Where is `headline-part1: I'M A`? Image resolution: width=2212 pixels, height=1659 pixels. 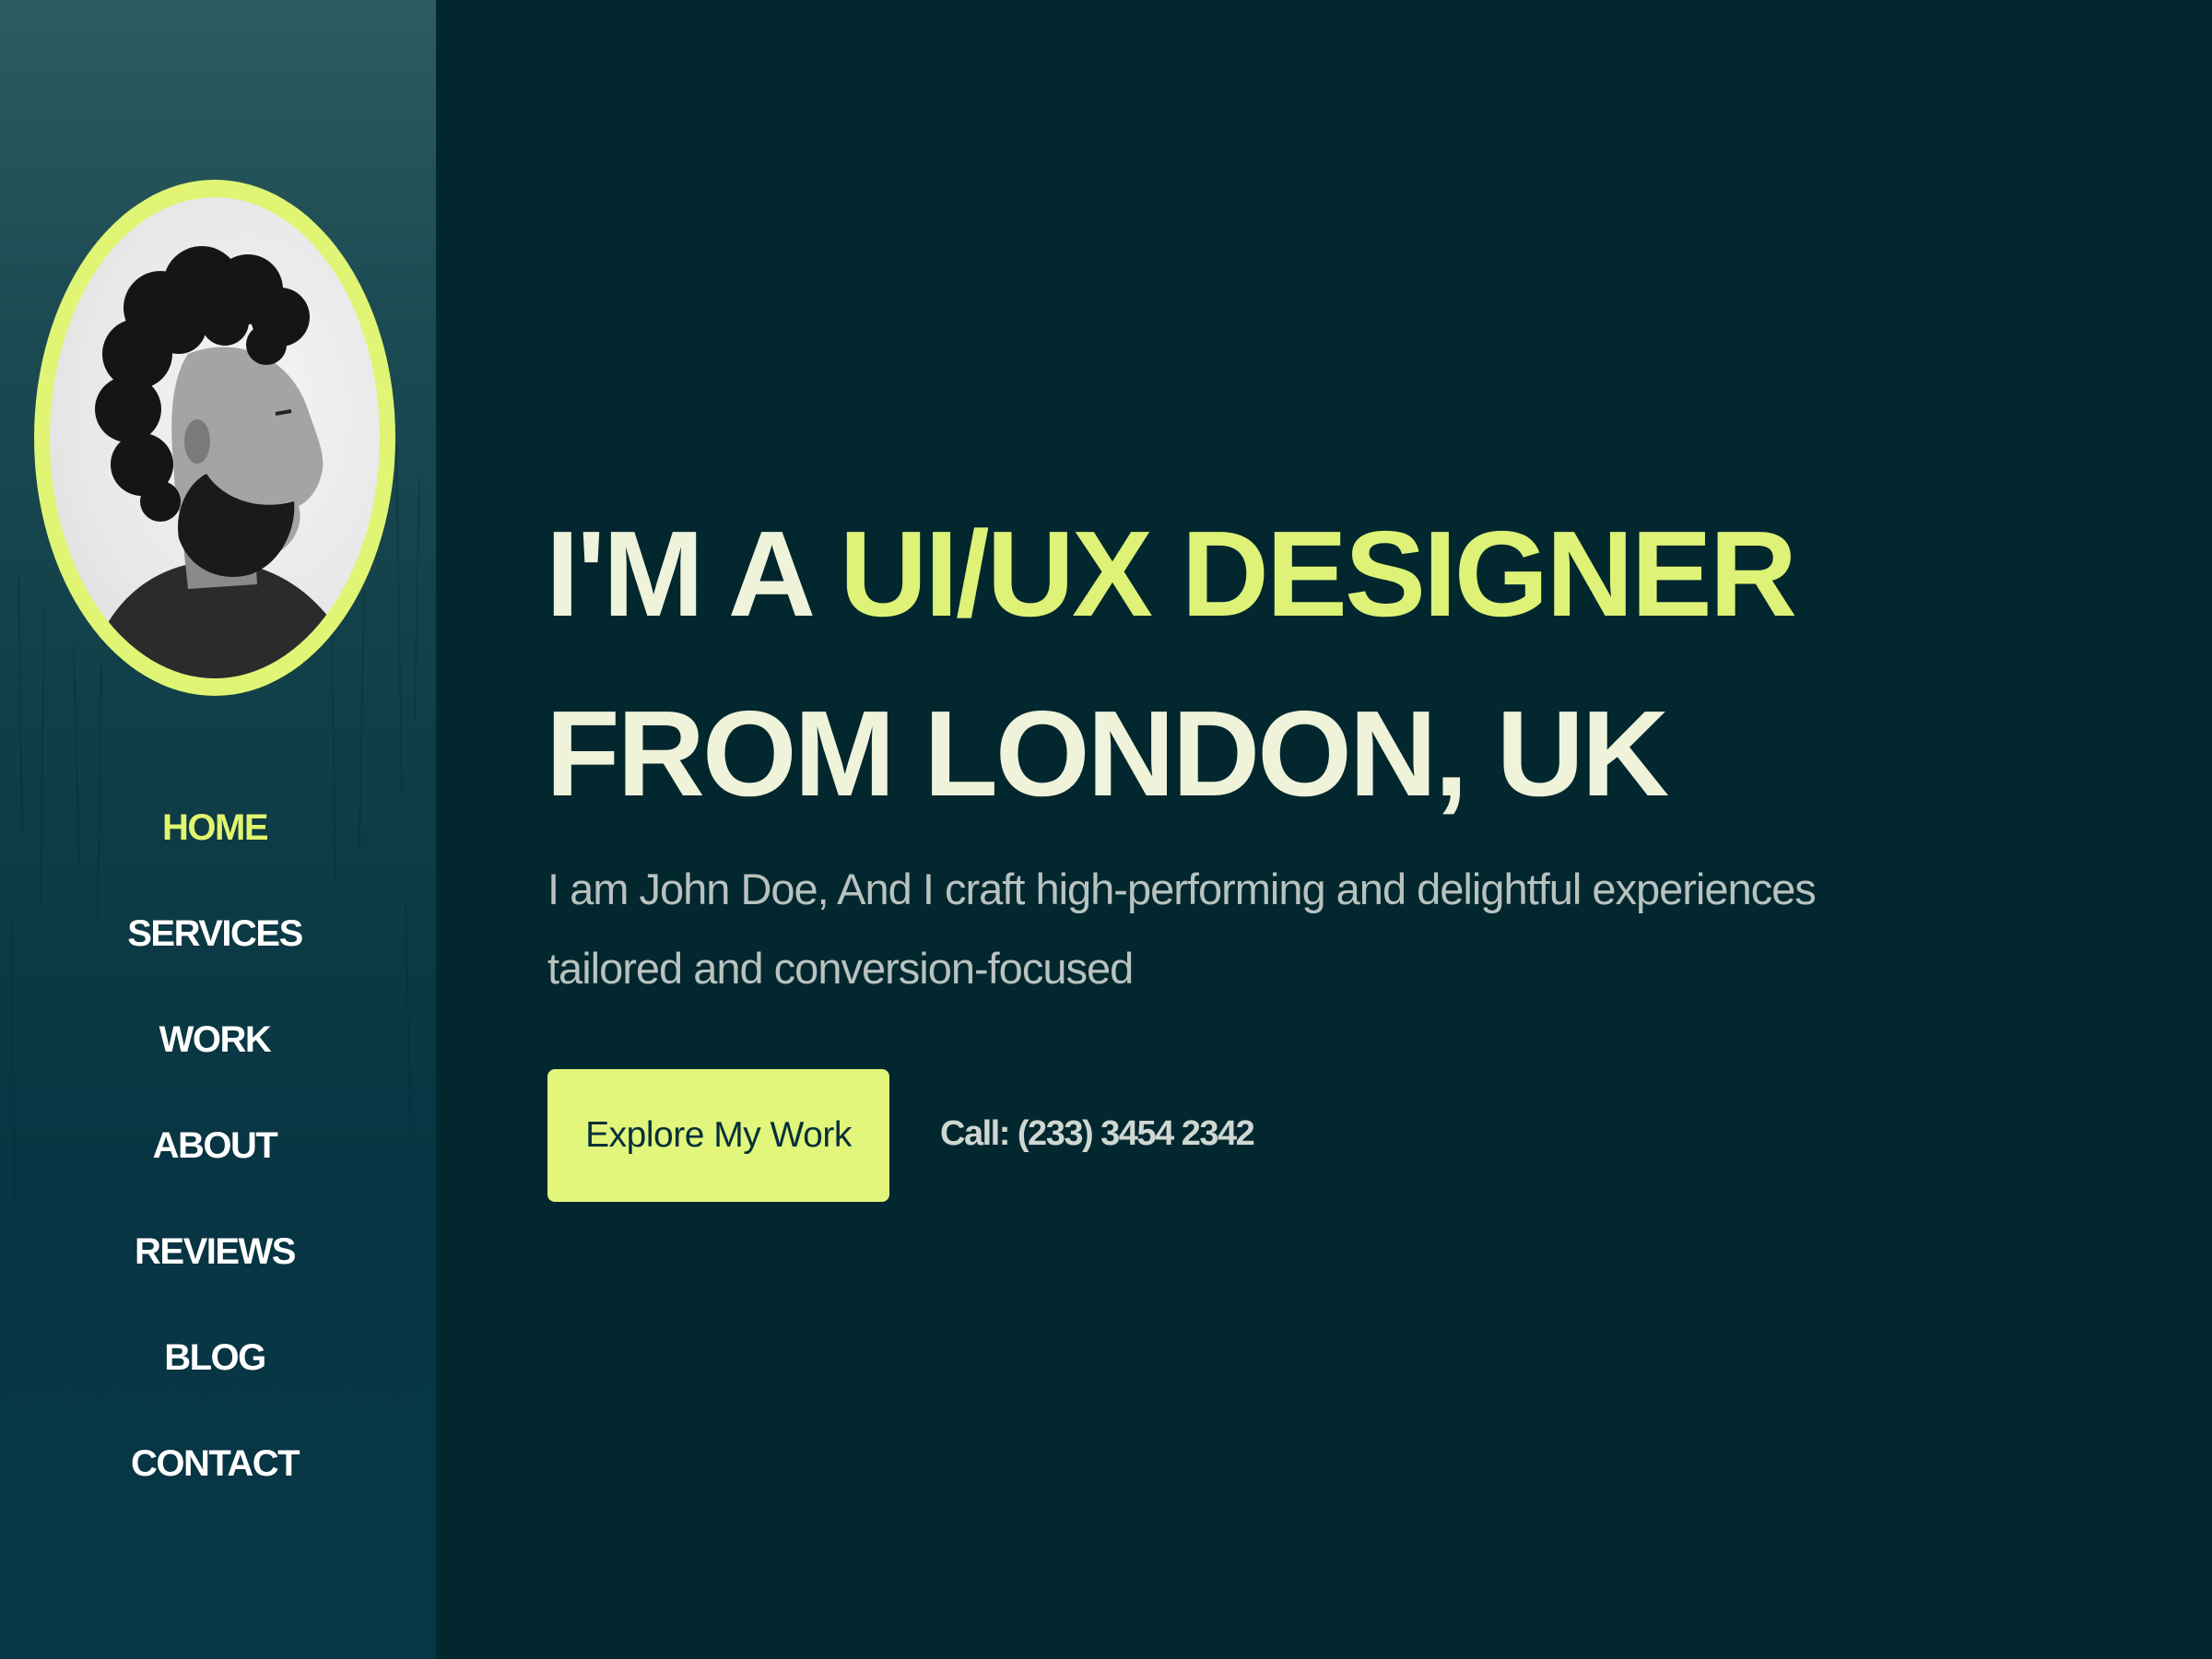 headline-part1: I'M A is located at coordinates (693, 573).